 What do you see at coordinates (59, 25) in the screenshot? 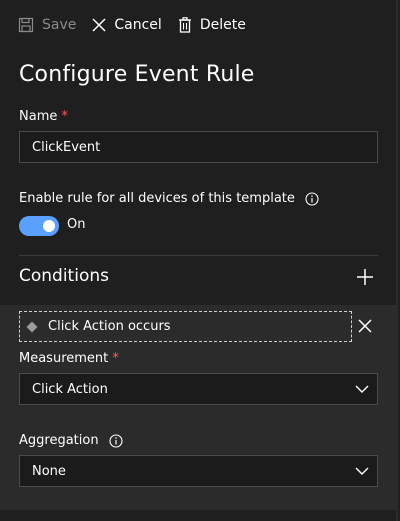
I see `save-label: Save` at bounding box center [59, 25].